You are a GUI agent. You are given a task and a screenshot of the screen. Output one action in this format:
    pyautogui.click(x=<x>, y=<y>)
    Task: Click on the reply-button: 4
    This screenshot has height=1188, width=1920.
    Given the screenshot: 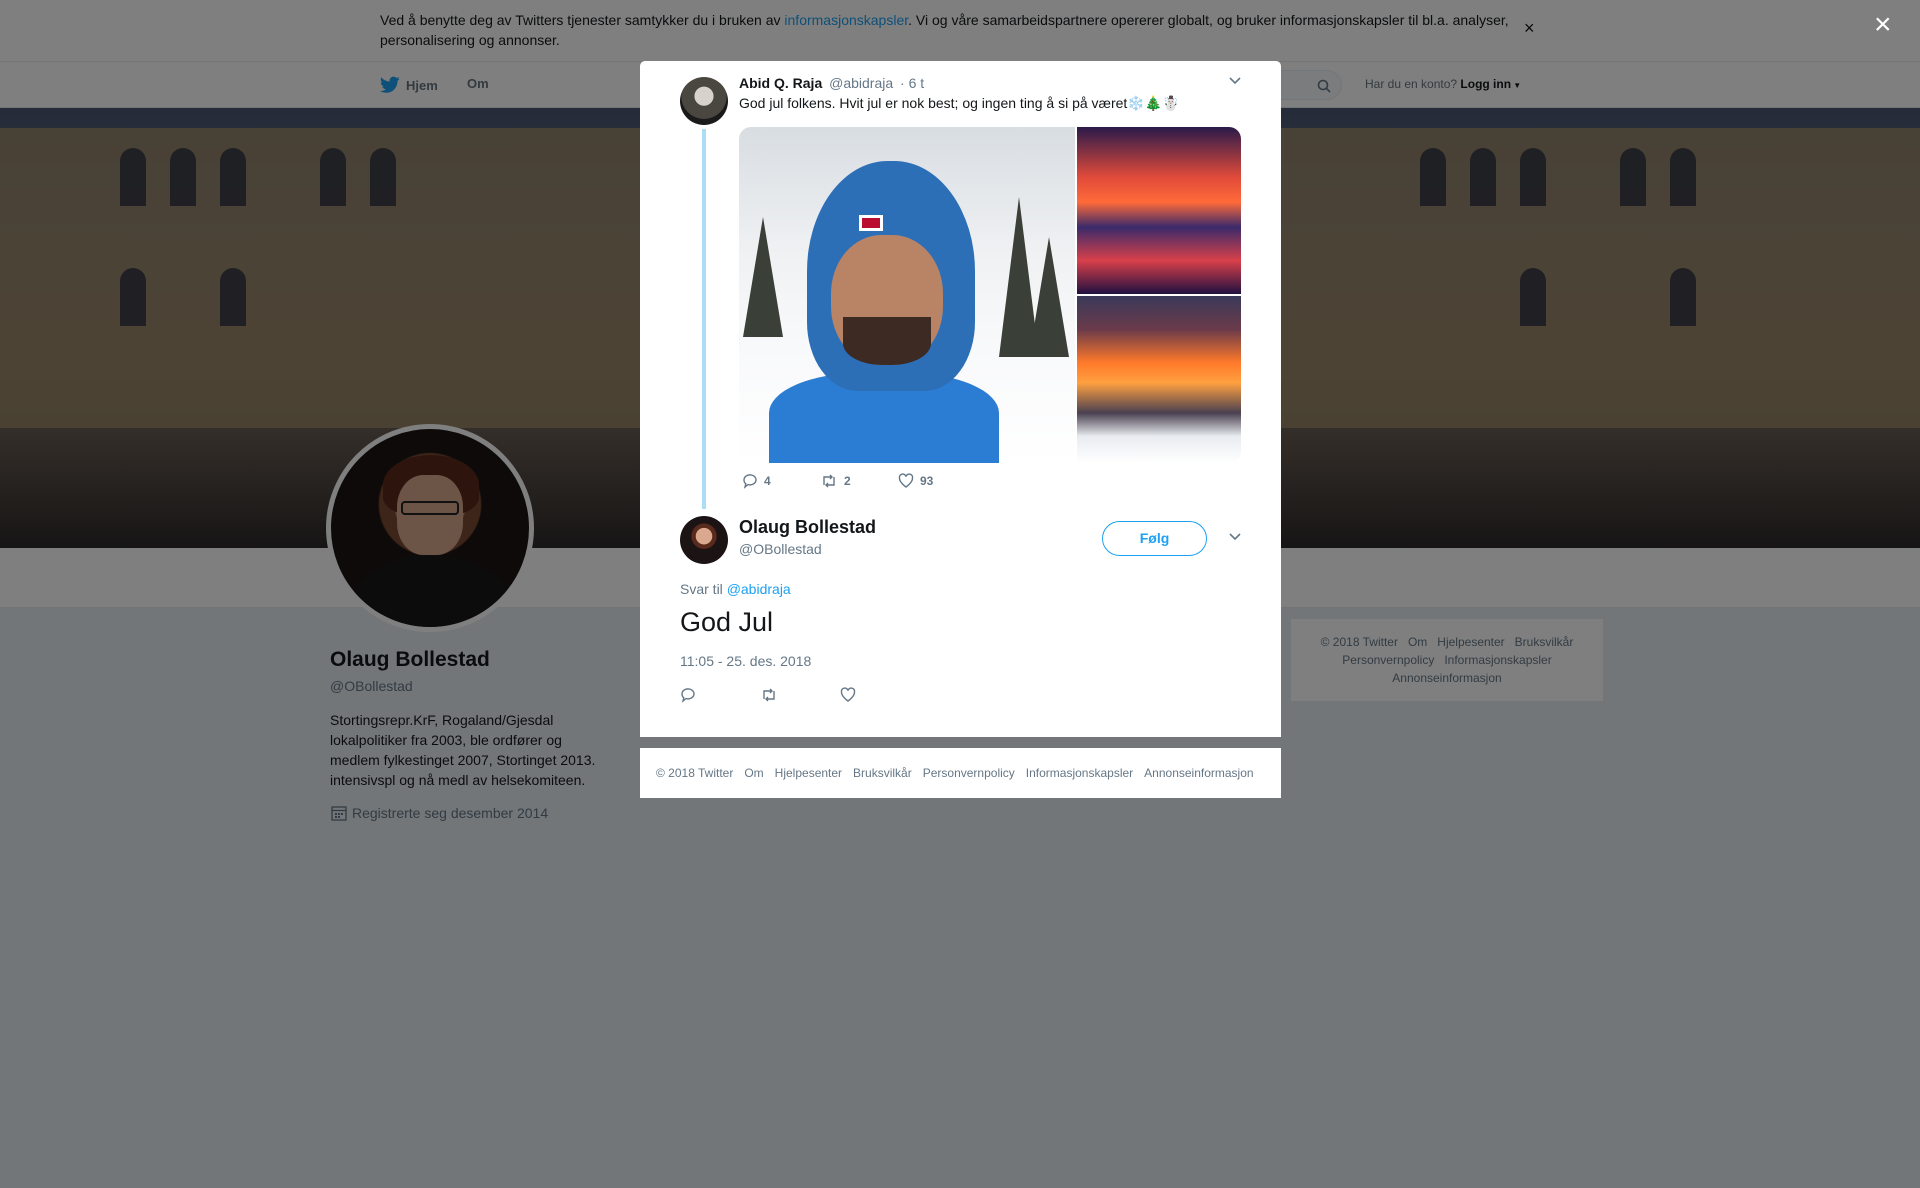 What is the action you would take?
    pyautogui.click(x=781, y=481)
    